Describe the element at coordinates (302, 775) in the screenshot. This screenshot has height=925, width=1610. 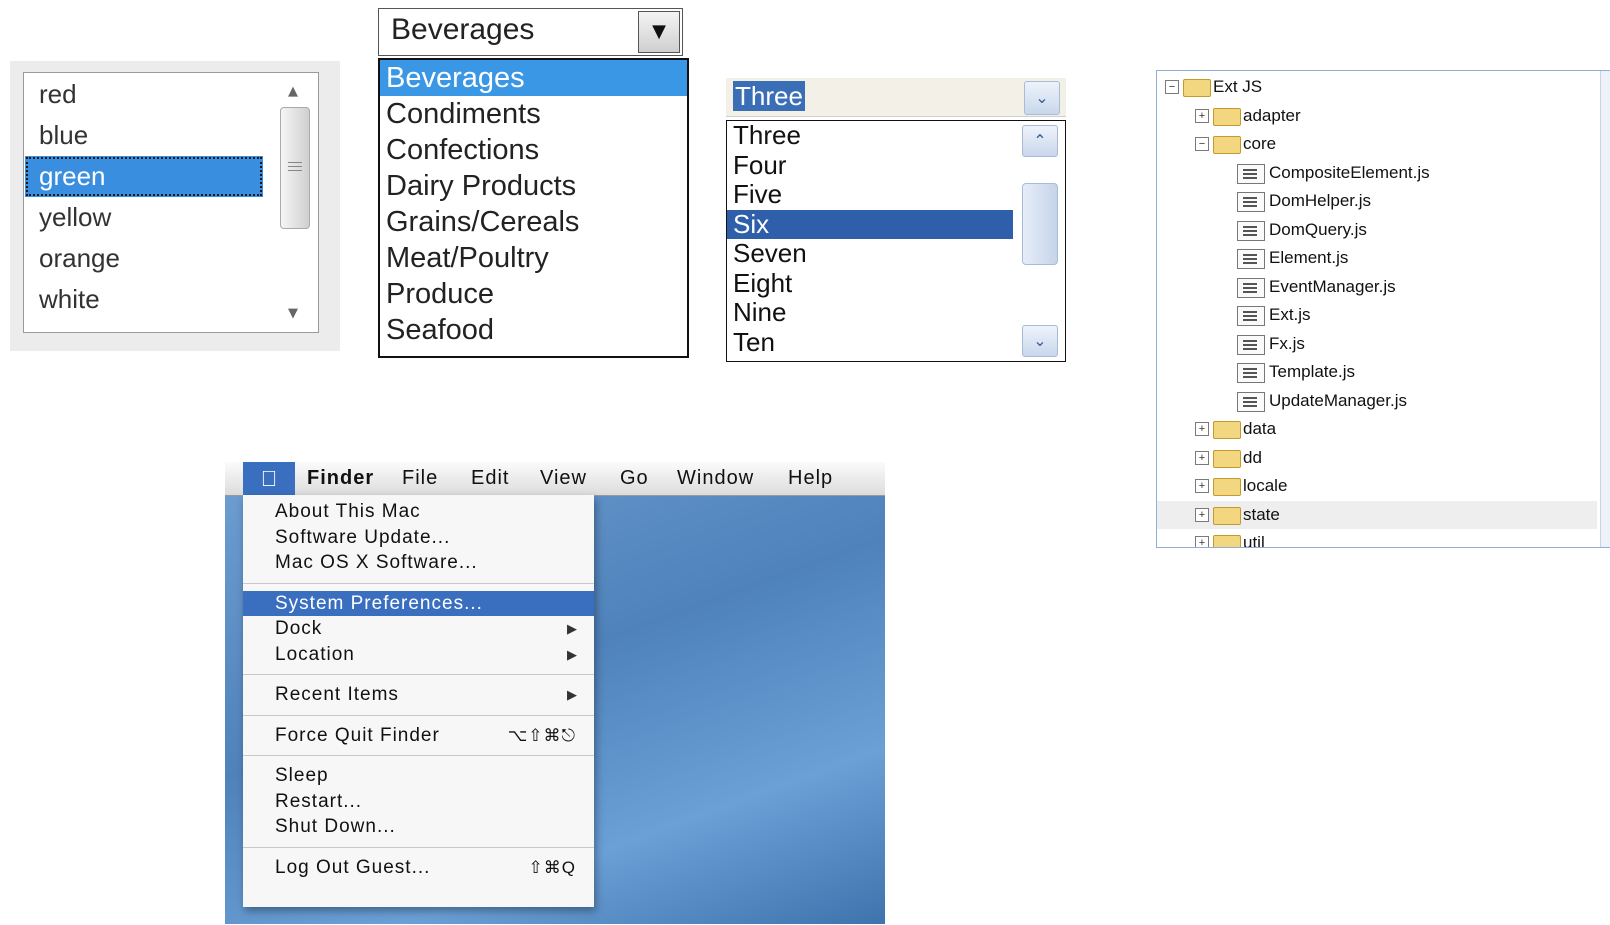
I see `menu-item-label: Sleep` at that location.